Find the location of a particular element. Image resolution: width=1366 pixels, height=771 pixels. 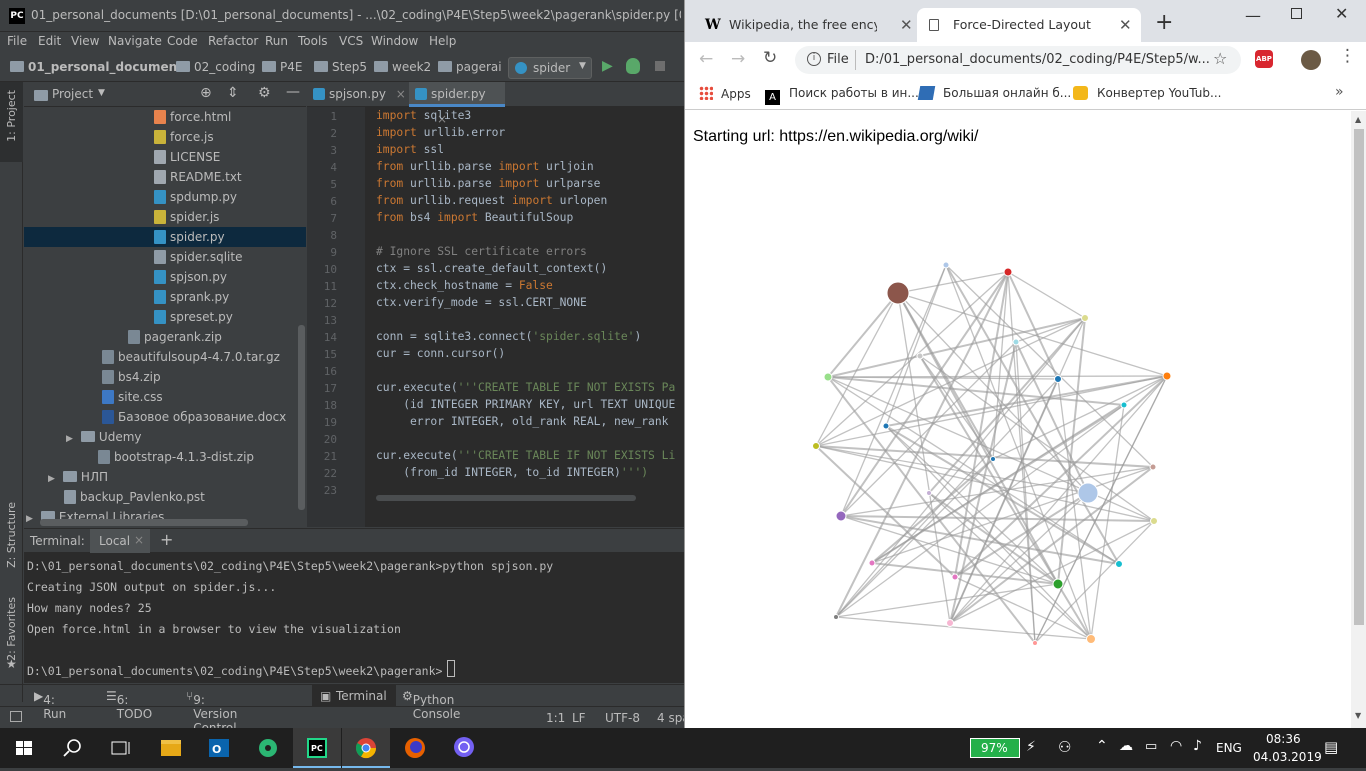

notifications-icon: ▤ is located at coordinates (1331, 747).